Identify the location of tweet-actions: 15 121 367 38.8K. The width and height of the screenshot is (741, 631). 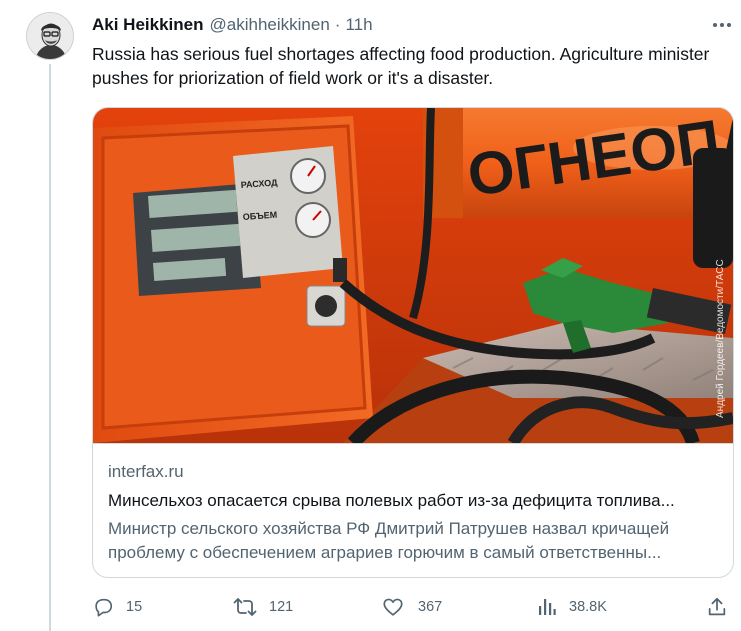
(413, 607).